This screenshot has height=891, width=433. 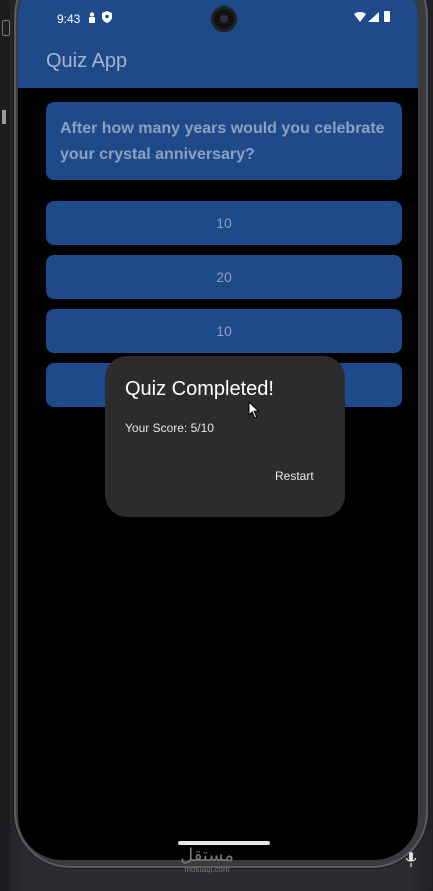 I want to click on left-rail, so click(x=5, y=445).